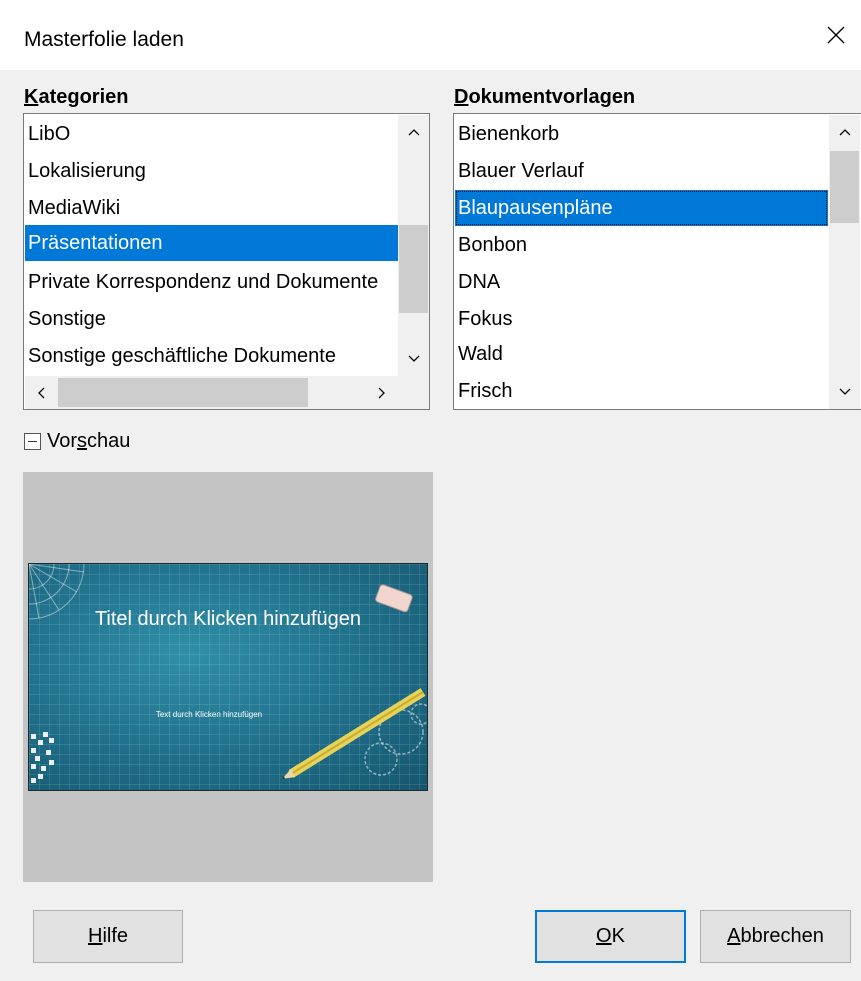  What do you see at coordinates (108, 936) in the screenshot?
I see `help-button: Hilfe` at bounding box center [108, 936].